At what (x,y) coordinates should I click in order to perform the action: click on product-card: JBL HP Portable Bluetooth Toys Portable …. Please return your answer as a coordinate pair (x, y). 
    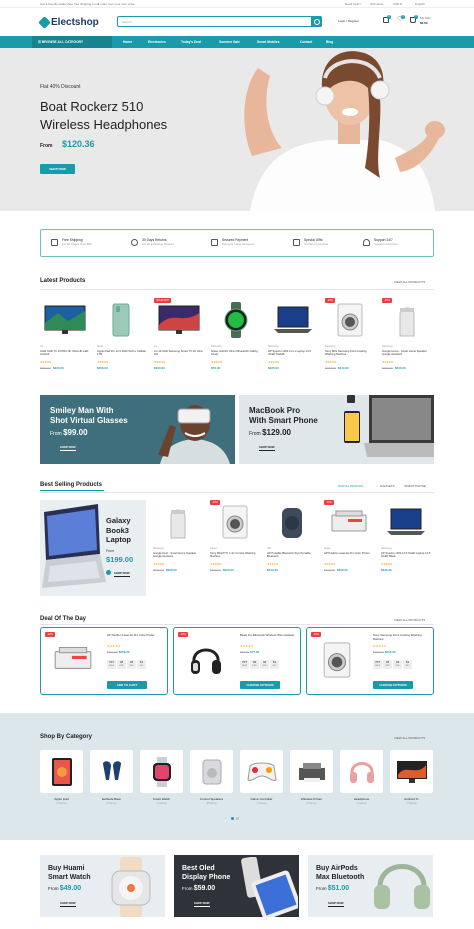
    Looking at the image, I should click on (292, 540).